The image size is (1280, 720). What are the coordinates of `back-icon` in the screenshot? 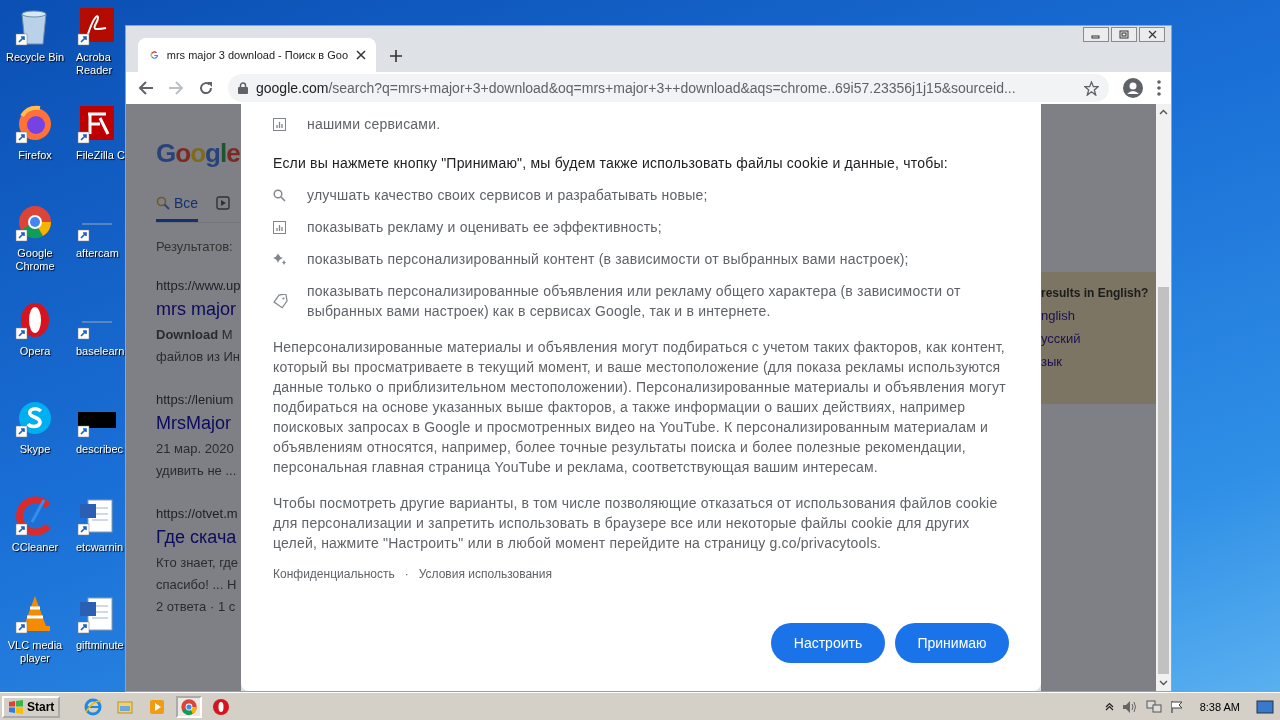 It's located at (146, 88).